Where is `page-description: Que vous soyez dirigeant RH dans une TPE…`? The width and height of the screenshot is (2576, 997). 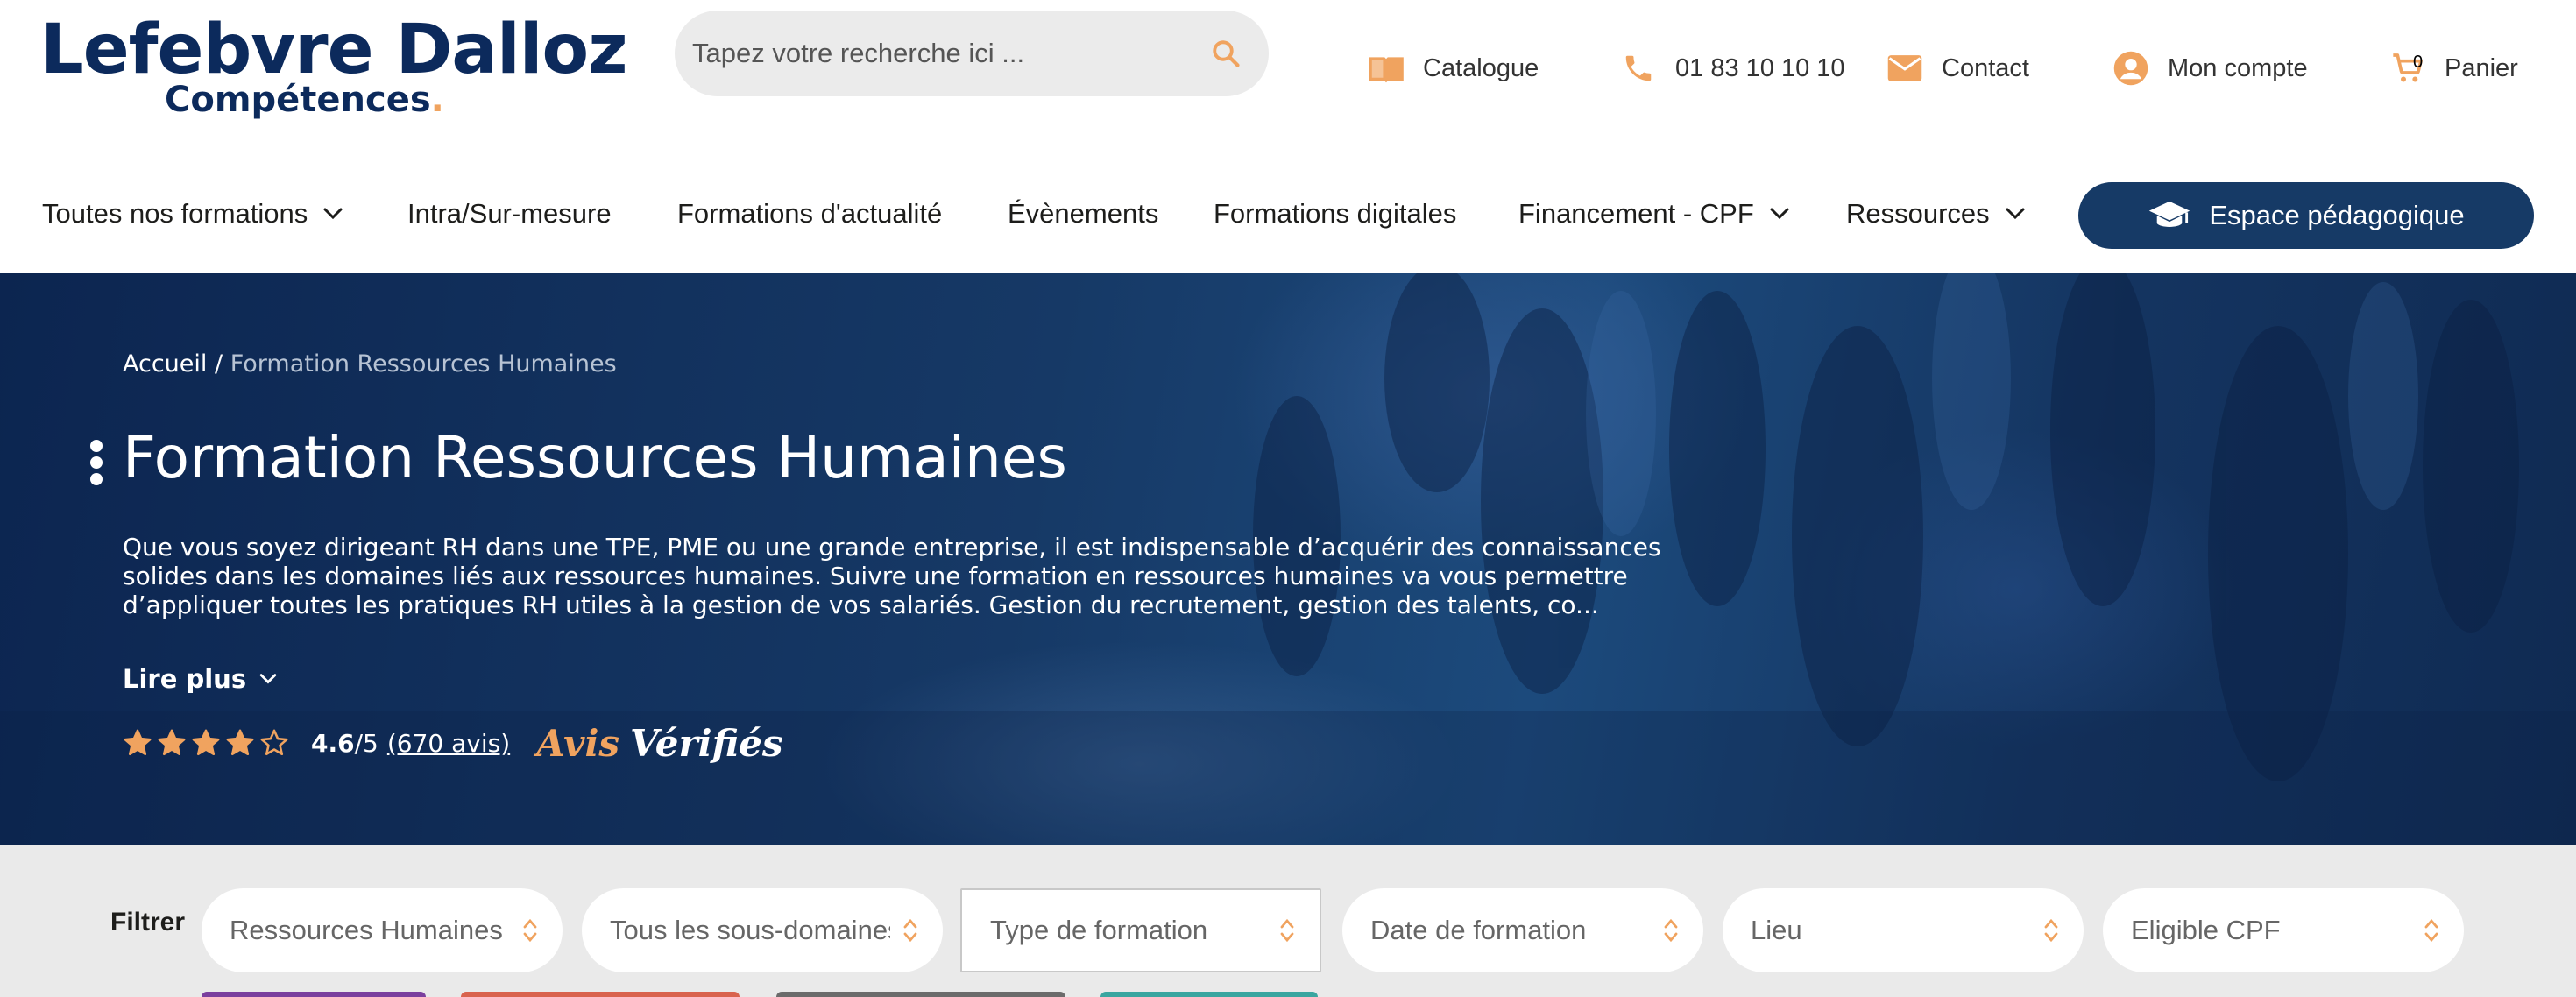 page-description: Que vous soyez dirigeant RH dans une TPE… is located at coordinates (892, 576).